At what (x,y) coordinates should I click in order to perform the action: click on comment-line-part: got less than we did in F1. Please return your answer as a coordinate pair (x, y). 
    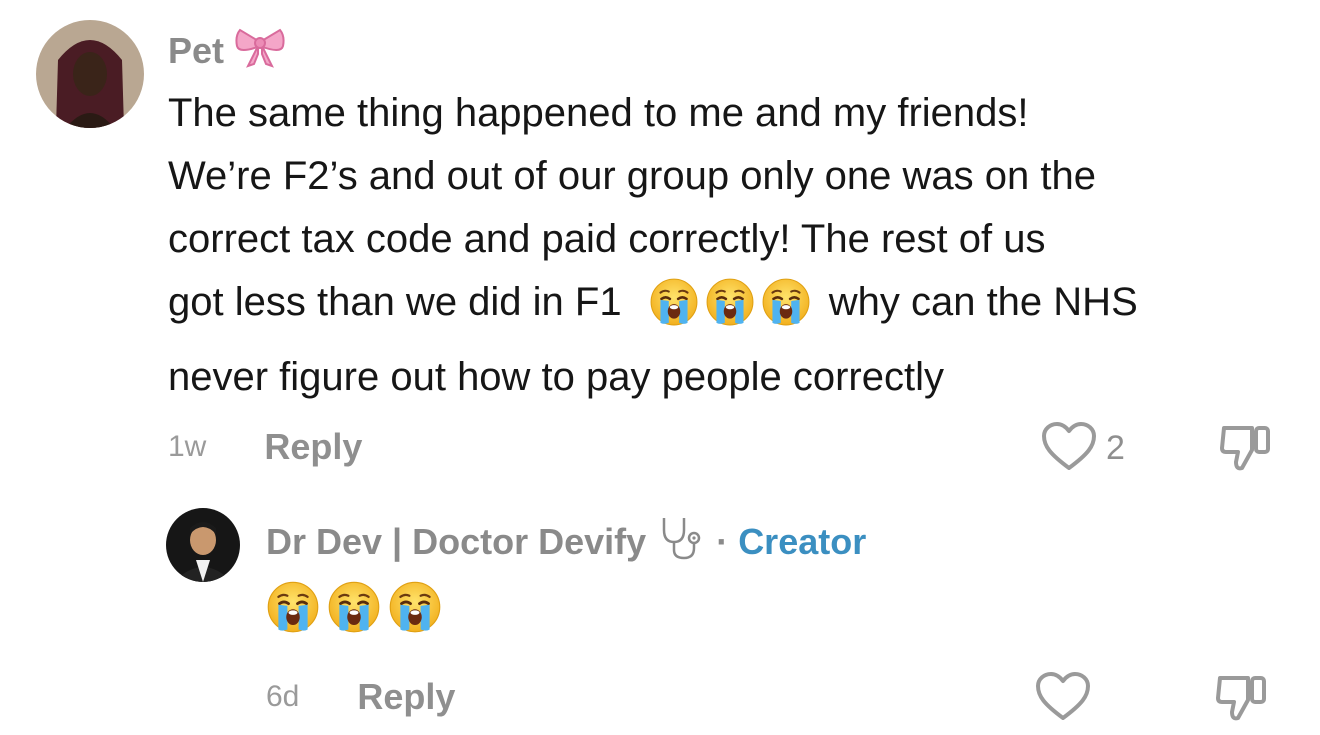
    Looking at the image, I should click on (395, 302).